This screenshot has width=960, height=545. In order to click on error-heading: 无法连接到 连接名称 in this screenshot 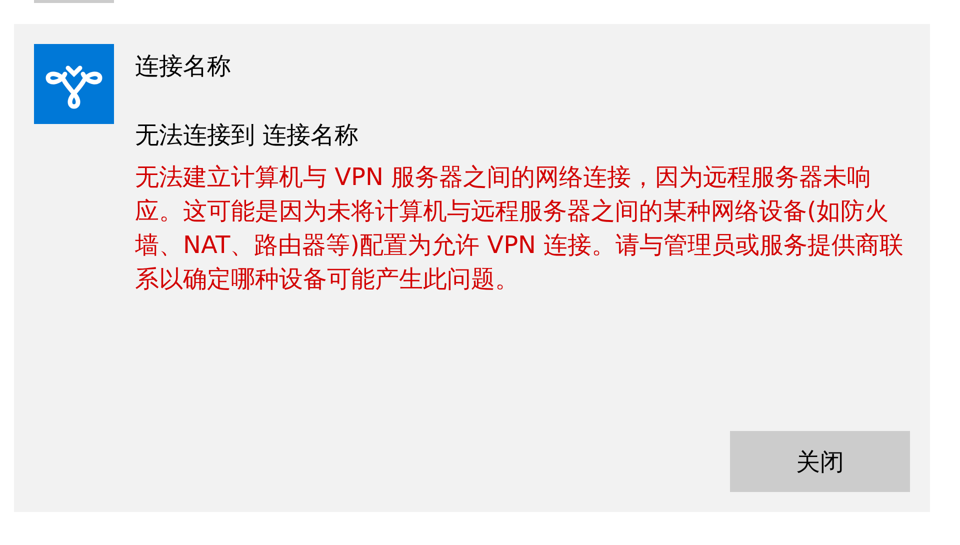, I will do `click(247, 135)`.